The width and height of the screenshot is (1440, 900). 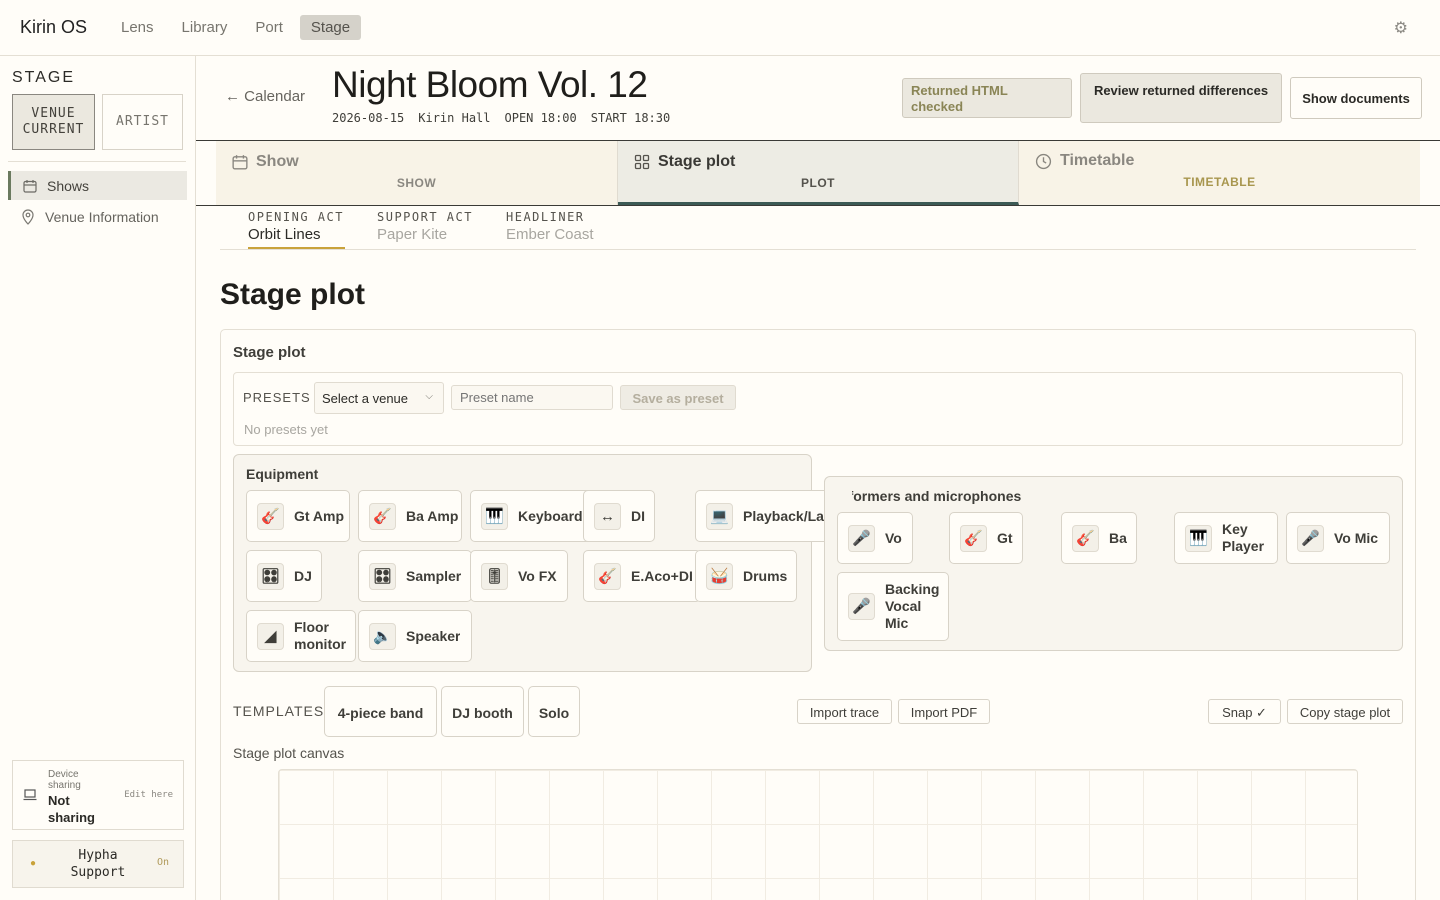 What do you see at coordinates (818, 249) in the screenshot?
I see `acts-divider` at bounding box center [818, 249].